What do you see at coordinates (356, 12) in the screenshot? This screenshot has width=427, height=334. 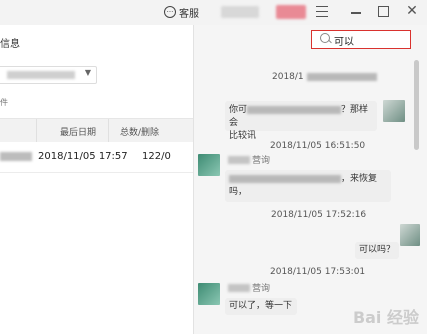 I see `minimize-icon` at bounding box center [356, 12].